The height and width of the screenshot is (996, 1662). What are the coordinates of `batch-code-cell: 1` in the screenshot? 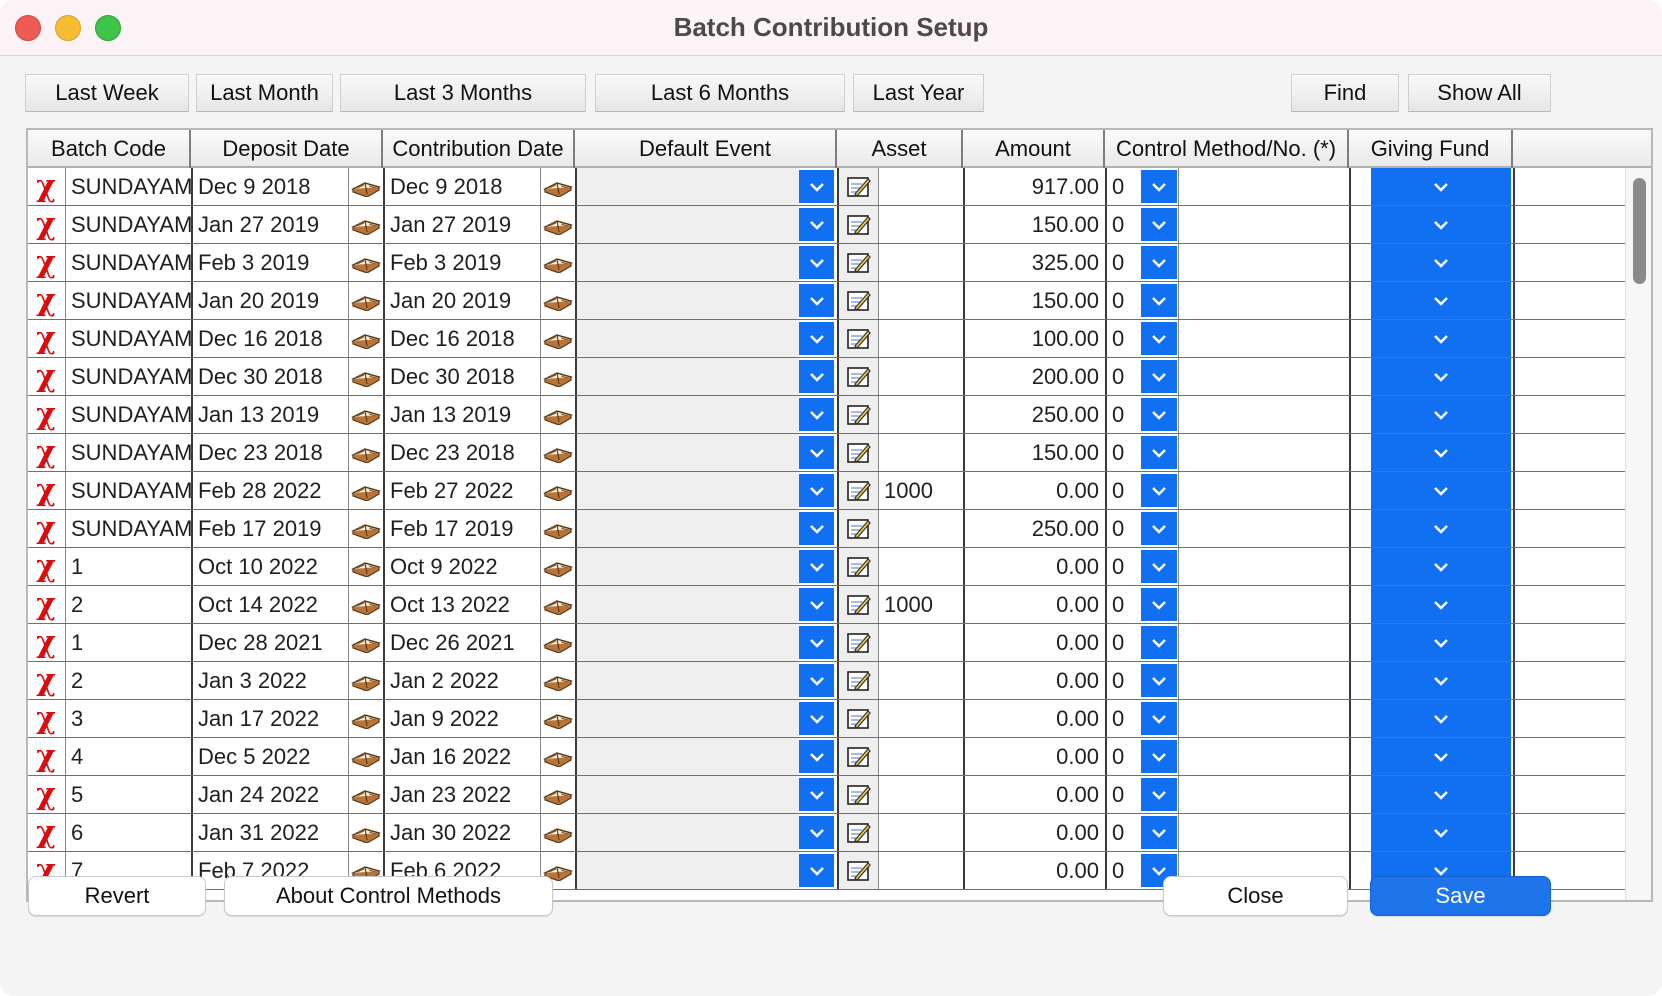 It's located at (131, 566).